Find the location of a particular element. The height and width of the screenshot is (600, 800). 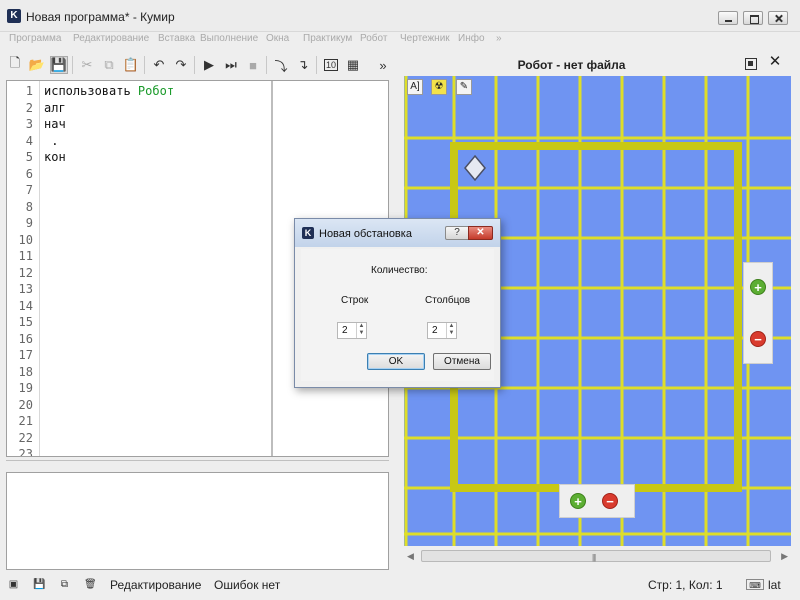

code-line: алг is located at coordinates (55, 108).